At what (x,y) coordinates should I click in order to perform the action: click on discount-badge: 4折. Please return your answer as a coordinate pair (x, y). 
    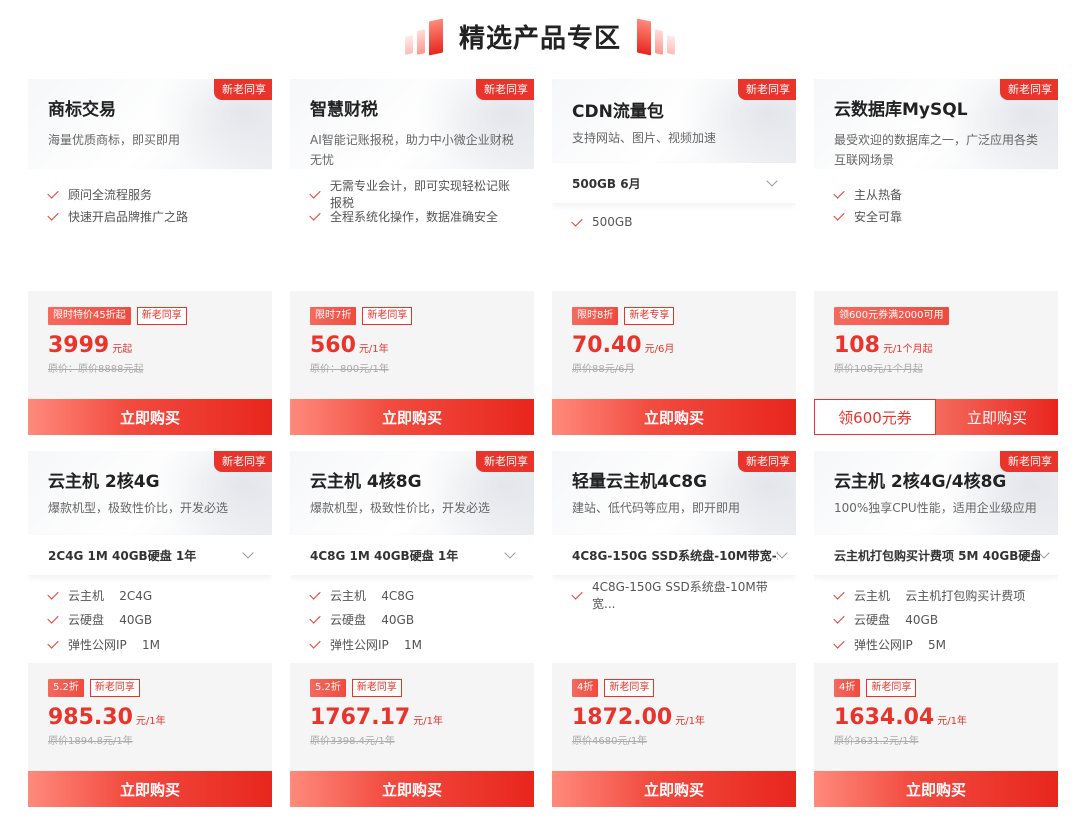
    Looking at the image, I should click on (585, 688).